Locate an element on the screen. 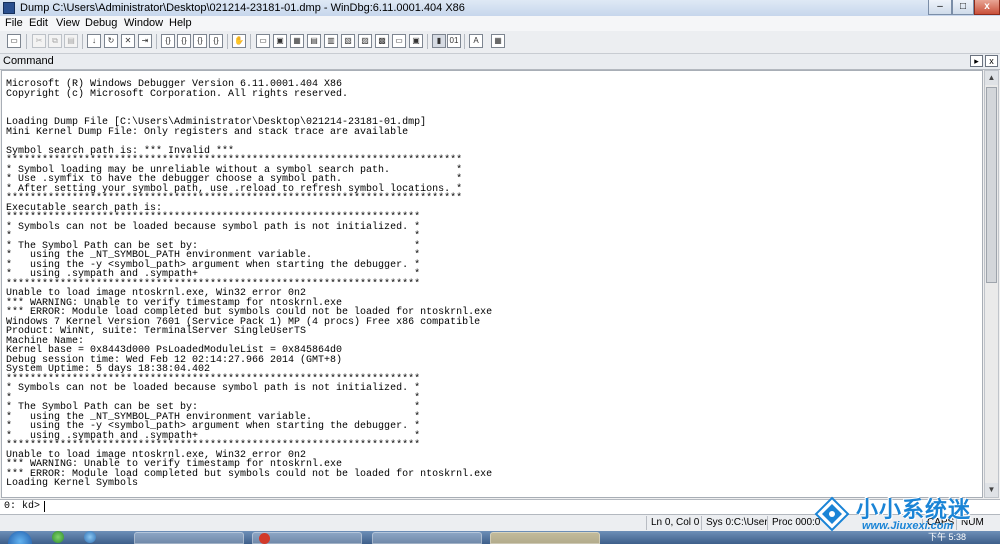 The width and height of the screenshot is (1000, 544). scroll-up-icon: ▲ is located at coordinates (991, 78).